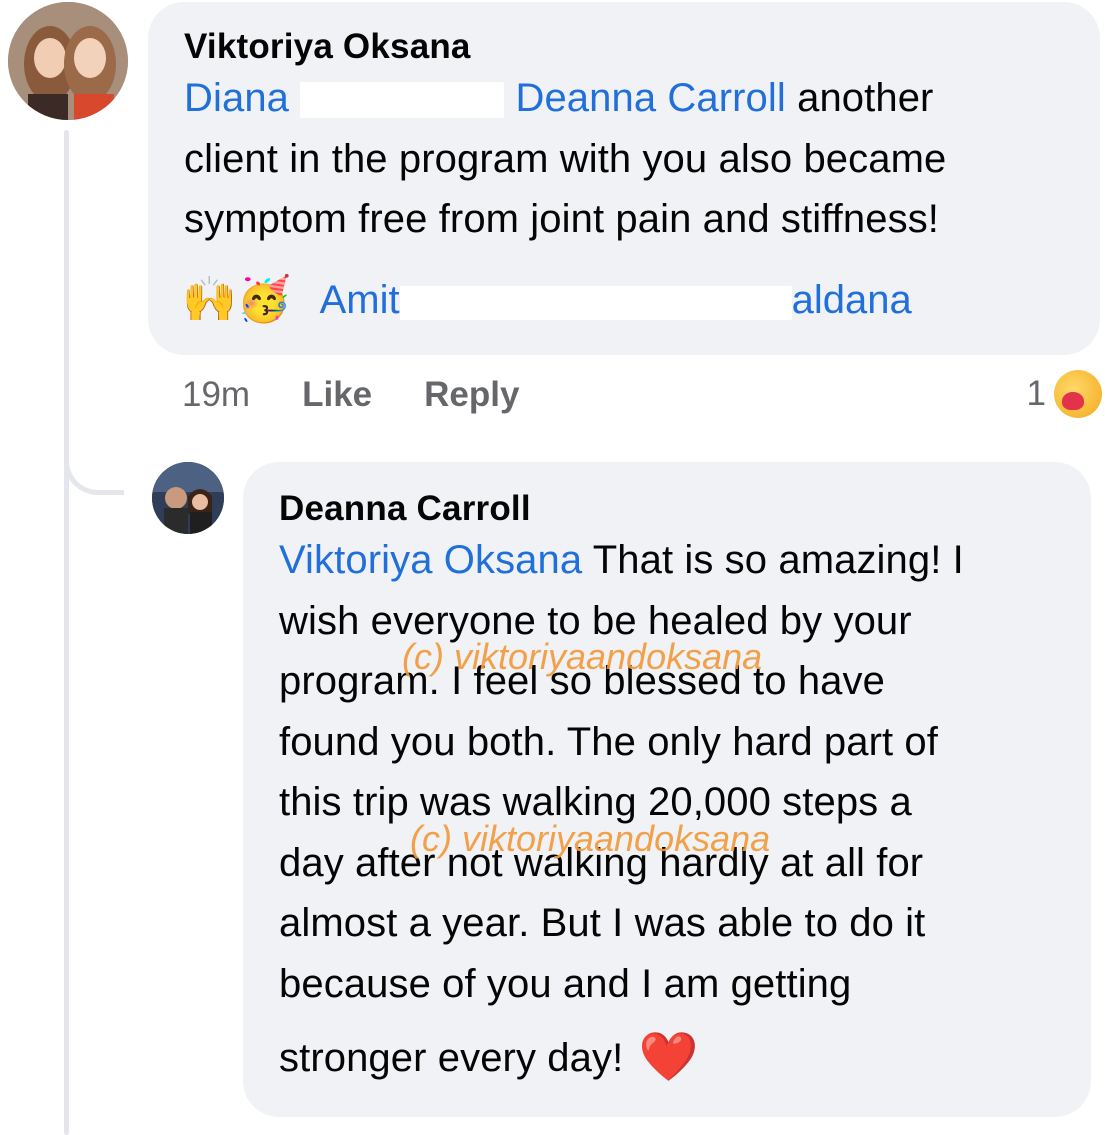  Describe the element at coordinates (236, 98) in the screenshot. I see `mention-link: Diana` at that location.